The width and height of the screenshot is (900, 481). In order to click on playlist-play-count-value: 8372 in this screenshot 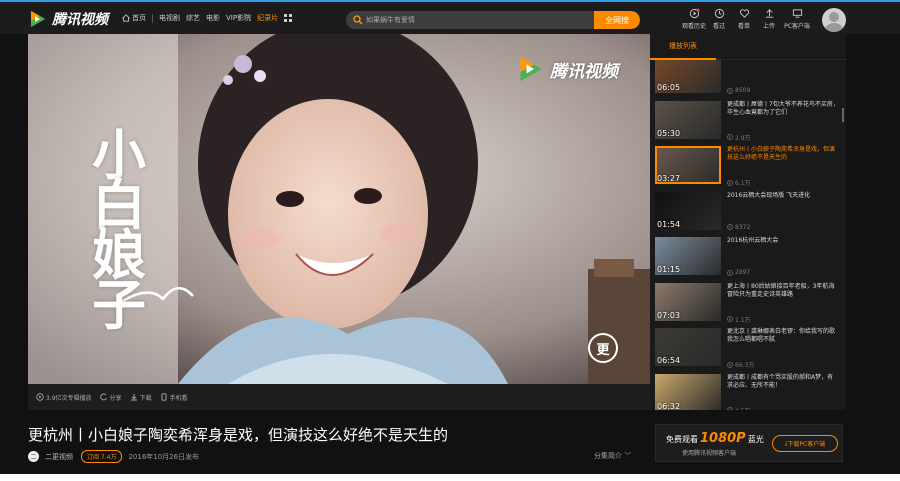, I will do `click(743, 227)`.